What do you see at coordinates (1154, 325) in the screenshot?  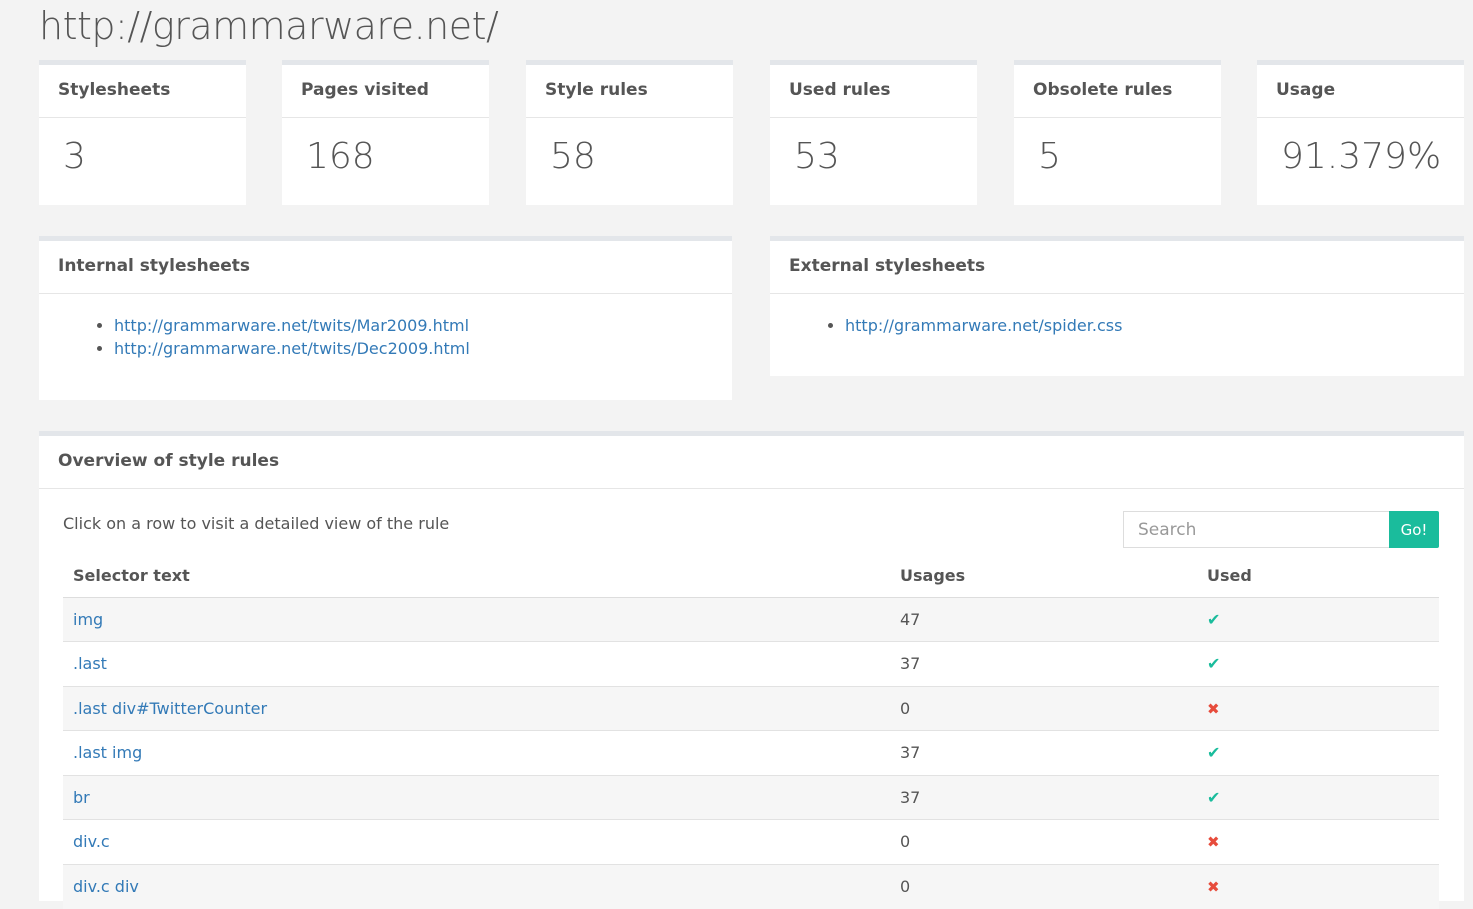 I see `list-item: http://grammarware.net/spider.css` at bounding box center [1154, 325].